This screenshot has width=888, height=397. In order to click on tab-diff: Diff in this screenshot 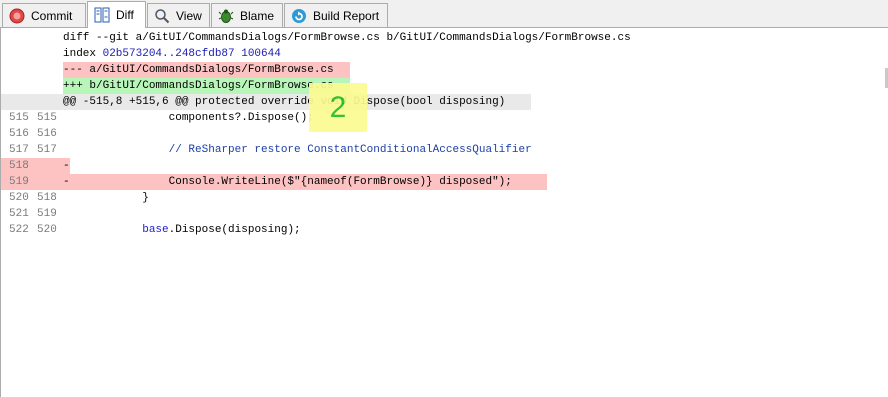, I will do `click(116, 14)`.